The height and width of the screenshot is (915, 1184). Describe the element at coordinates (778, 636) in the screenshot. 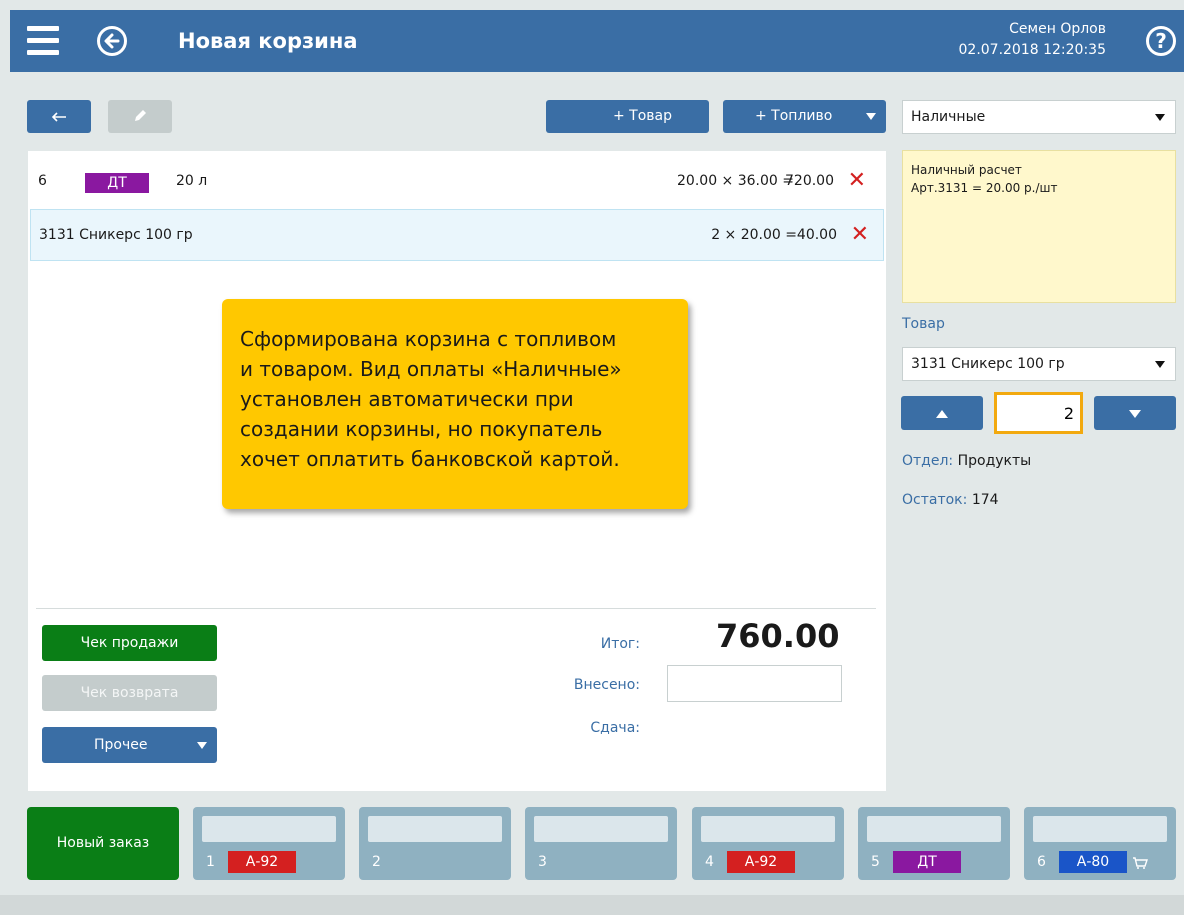

I see `total-value: 760.00` at that location.